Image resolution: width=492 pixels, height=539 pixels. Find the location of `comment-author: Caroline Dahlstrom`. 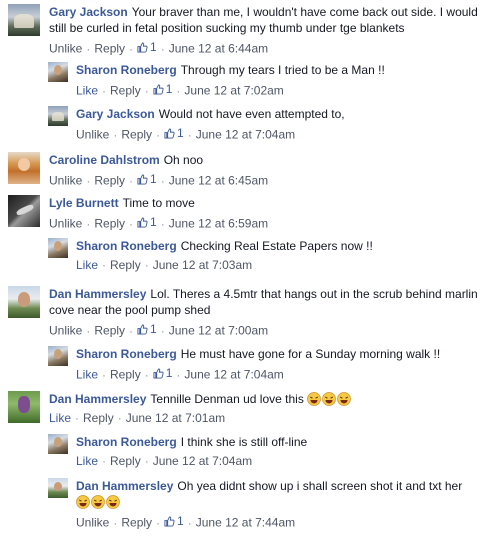

comment-author: Caroline Dahlstrom is located at coordinates (104, 160).